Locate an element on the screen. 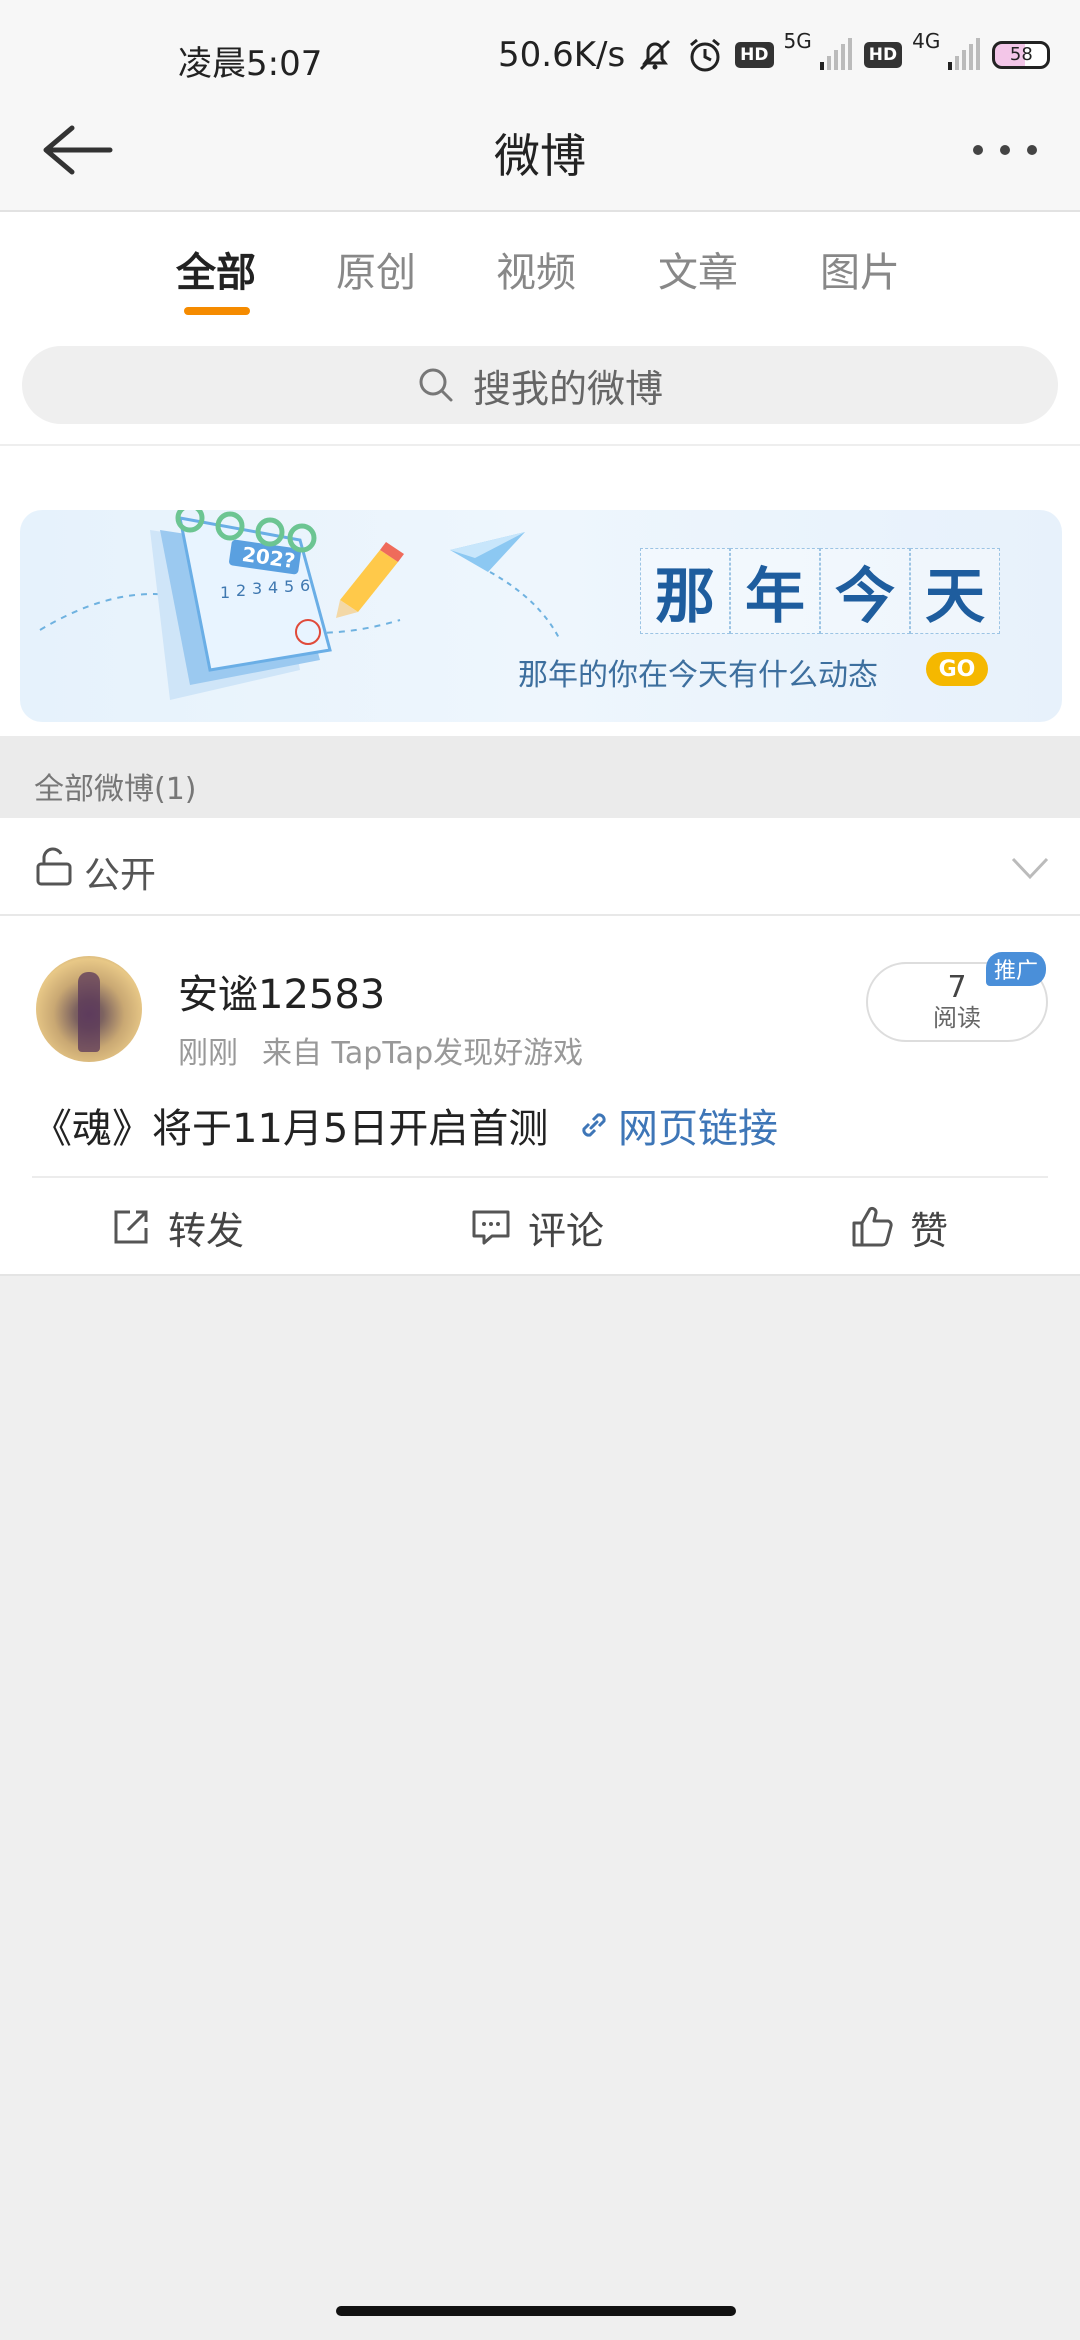 This screenshot has height=2340, width=1080. banner-title-char: 年 is located at coordinates (775, 591).